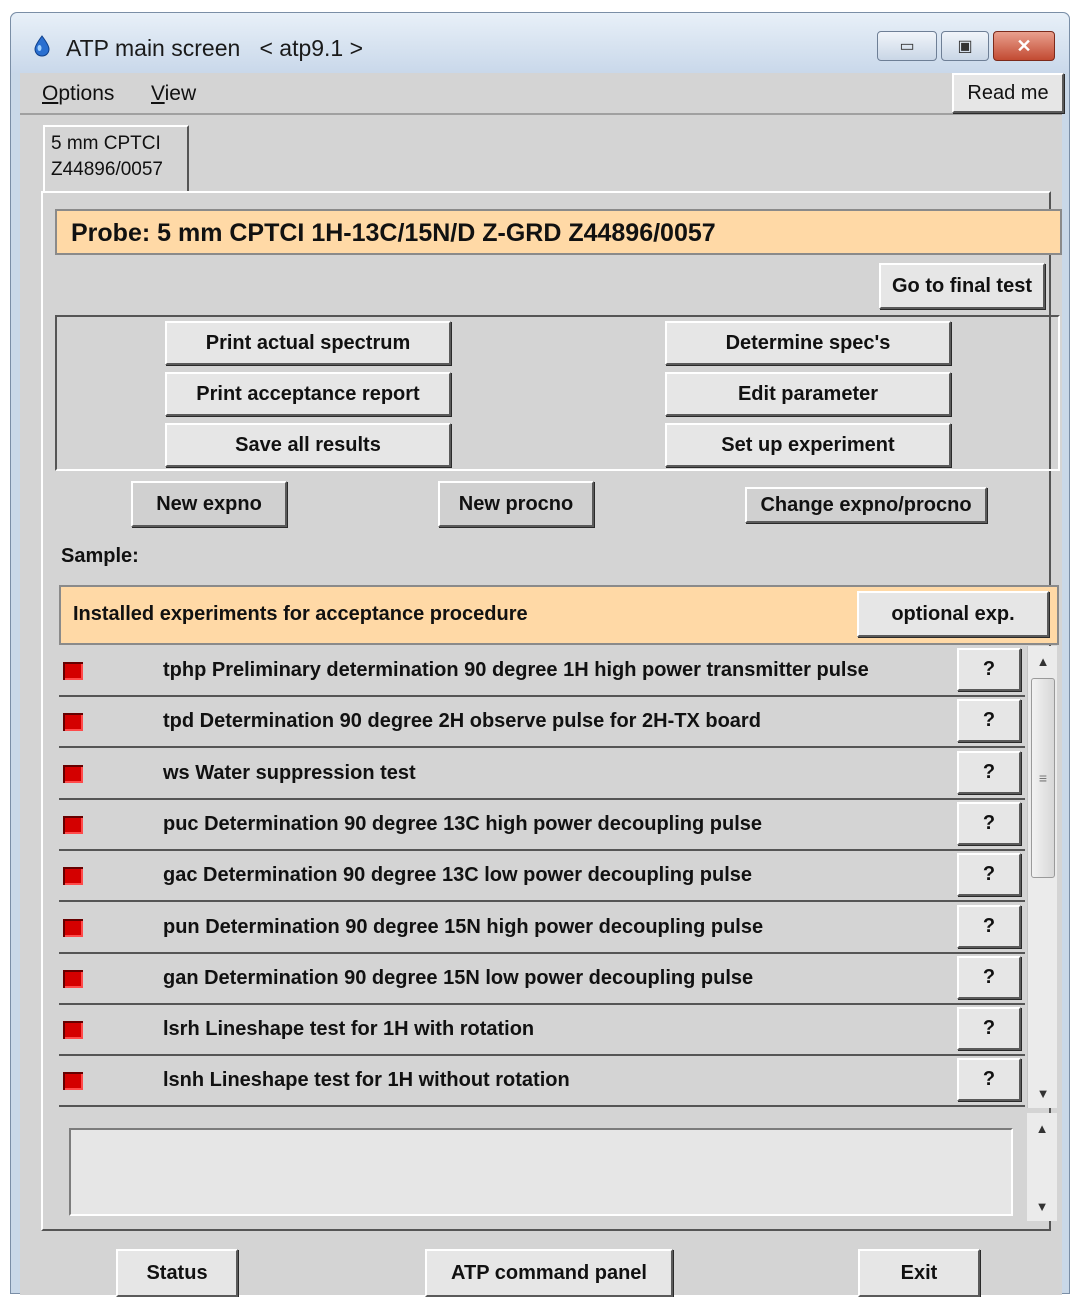 This screenshot has height=1297, width=1072. What do you see at coordinates (289, 773) in the screenshot?
I see `experiment-label: ws Water suppression test` at bounding box center [289, 773].